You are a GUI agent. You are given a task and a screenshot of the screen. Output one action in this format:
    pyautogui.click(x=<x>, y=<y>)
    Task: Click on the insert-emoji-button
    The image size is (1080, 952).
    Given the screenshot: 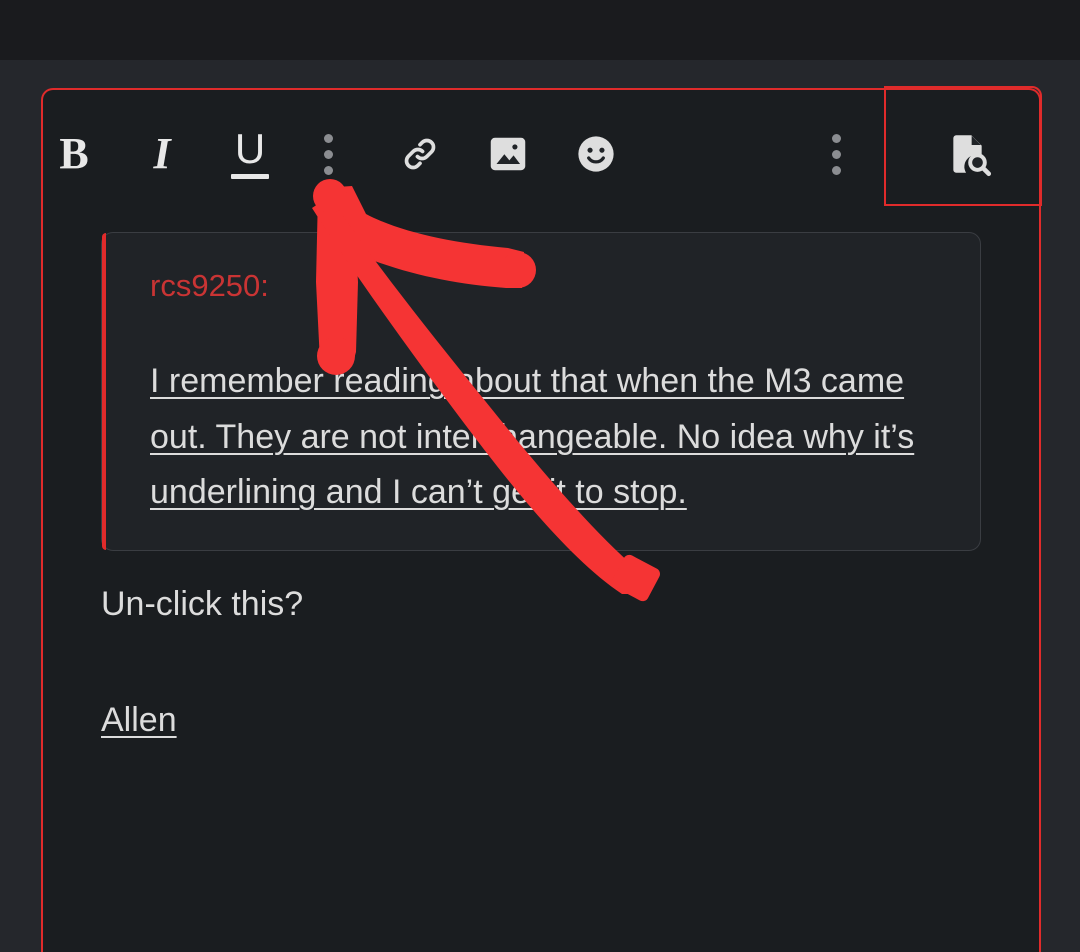 What is the action you would take?
    pyautogui.click(x=596, y=154)
    